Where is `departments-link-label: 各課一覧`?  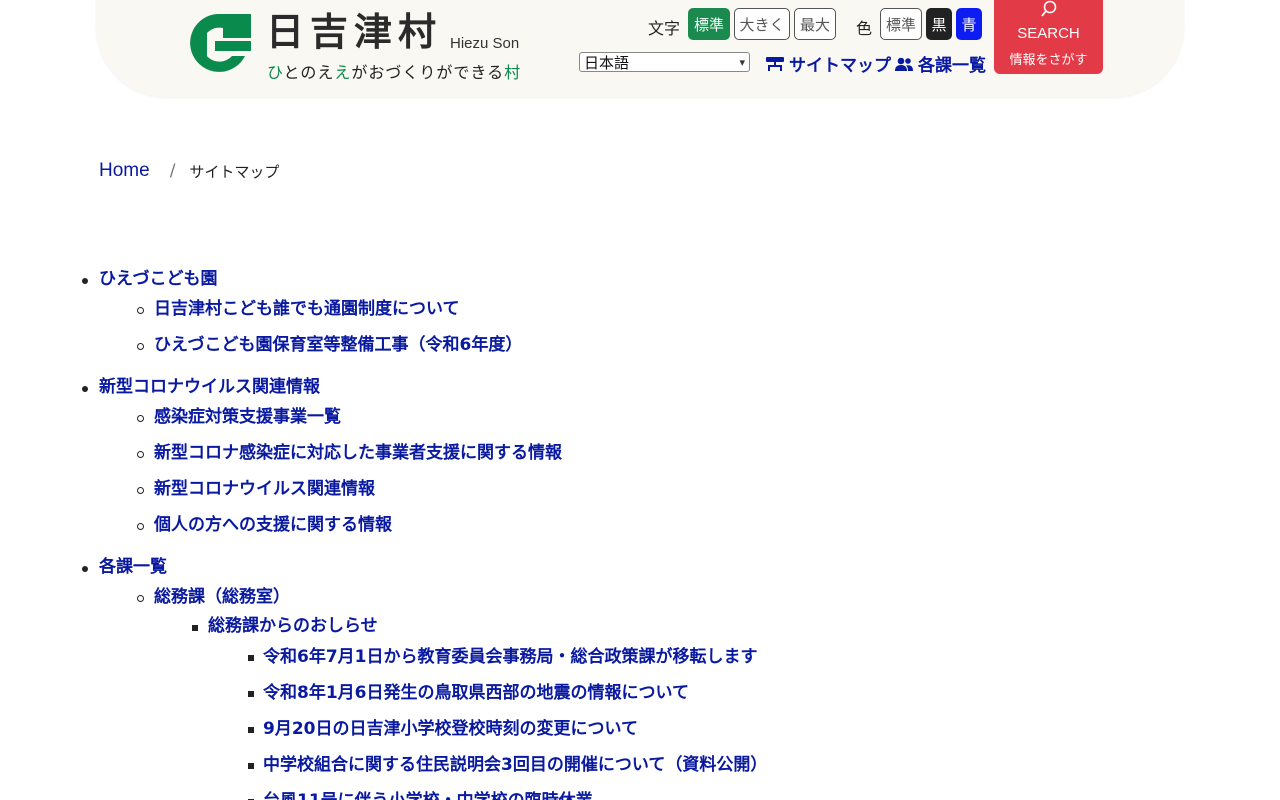
departments-link-label: 各課一覧 is located at coordinates (952, 66).